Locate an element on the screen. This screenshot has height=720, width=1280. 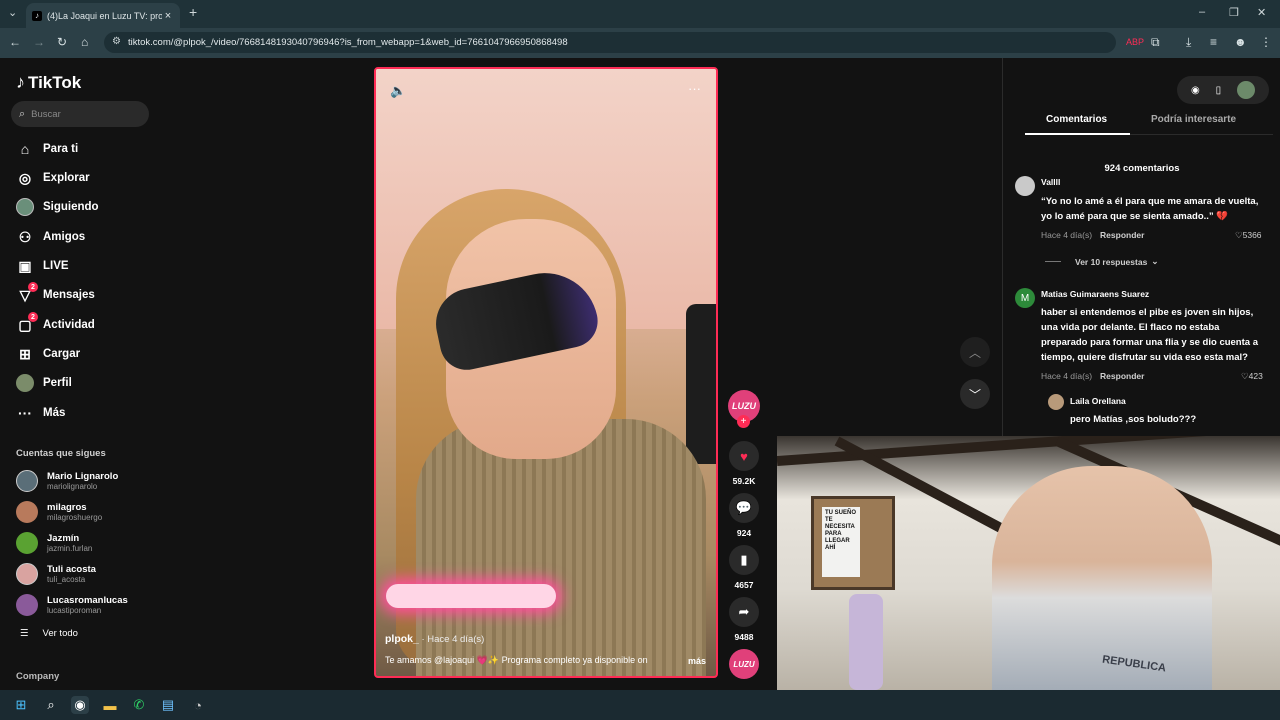
heart-icon: ♥ is located at coordinates (744, 456).